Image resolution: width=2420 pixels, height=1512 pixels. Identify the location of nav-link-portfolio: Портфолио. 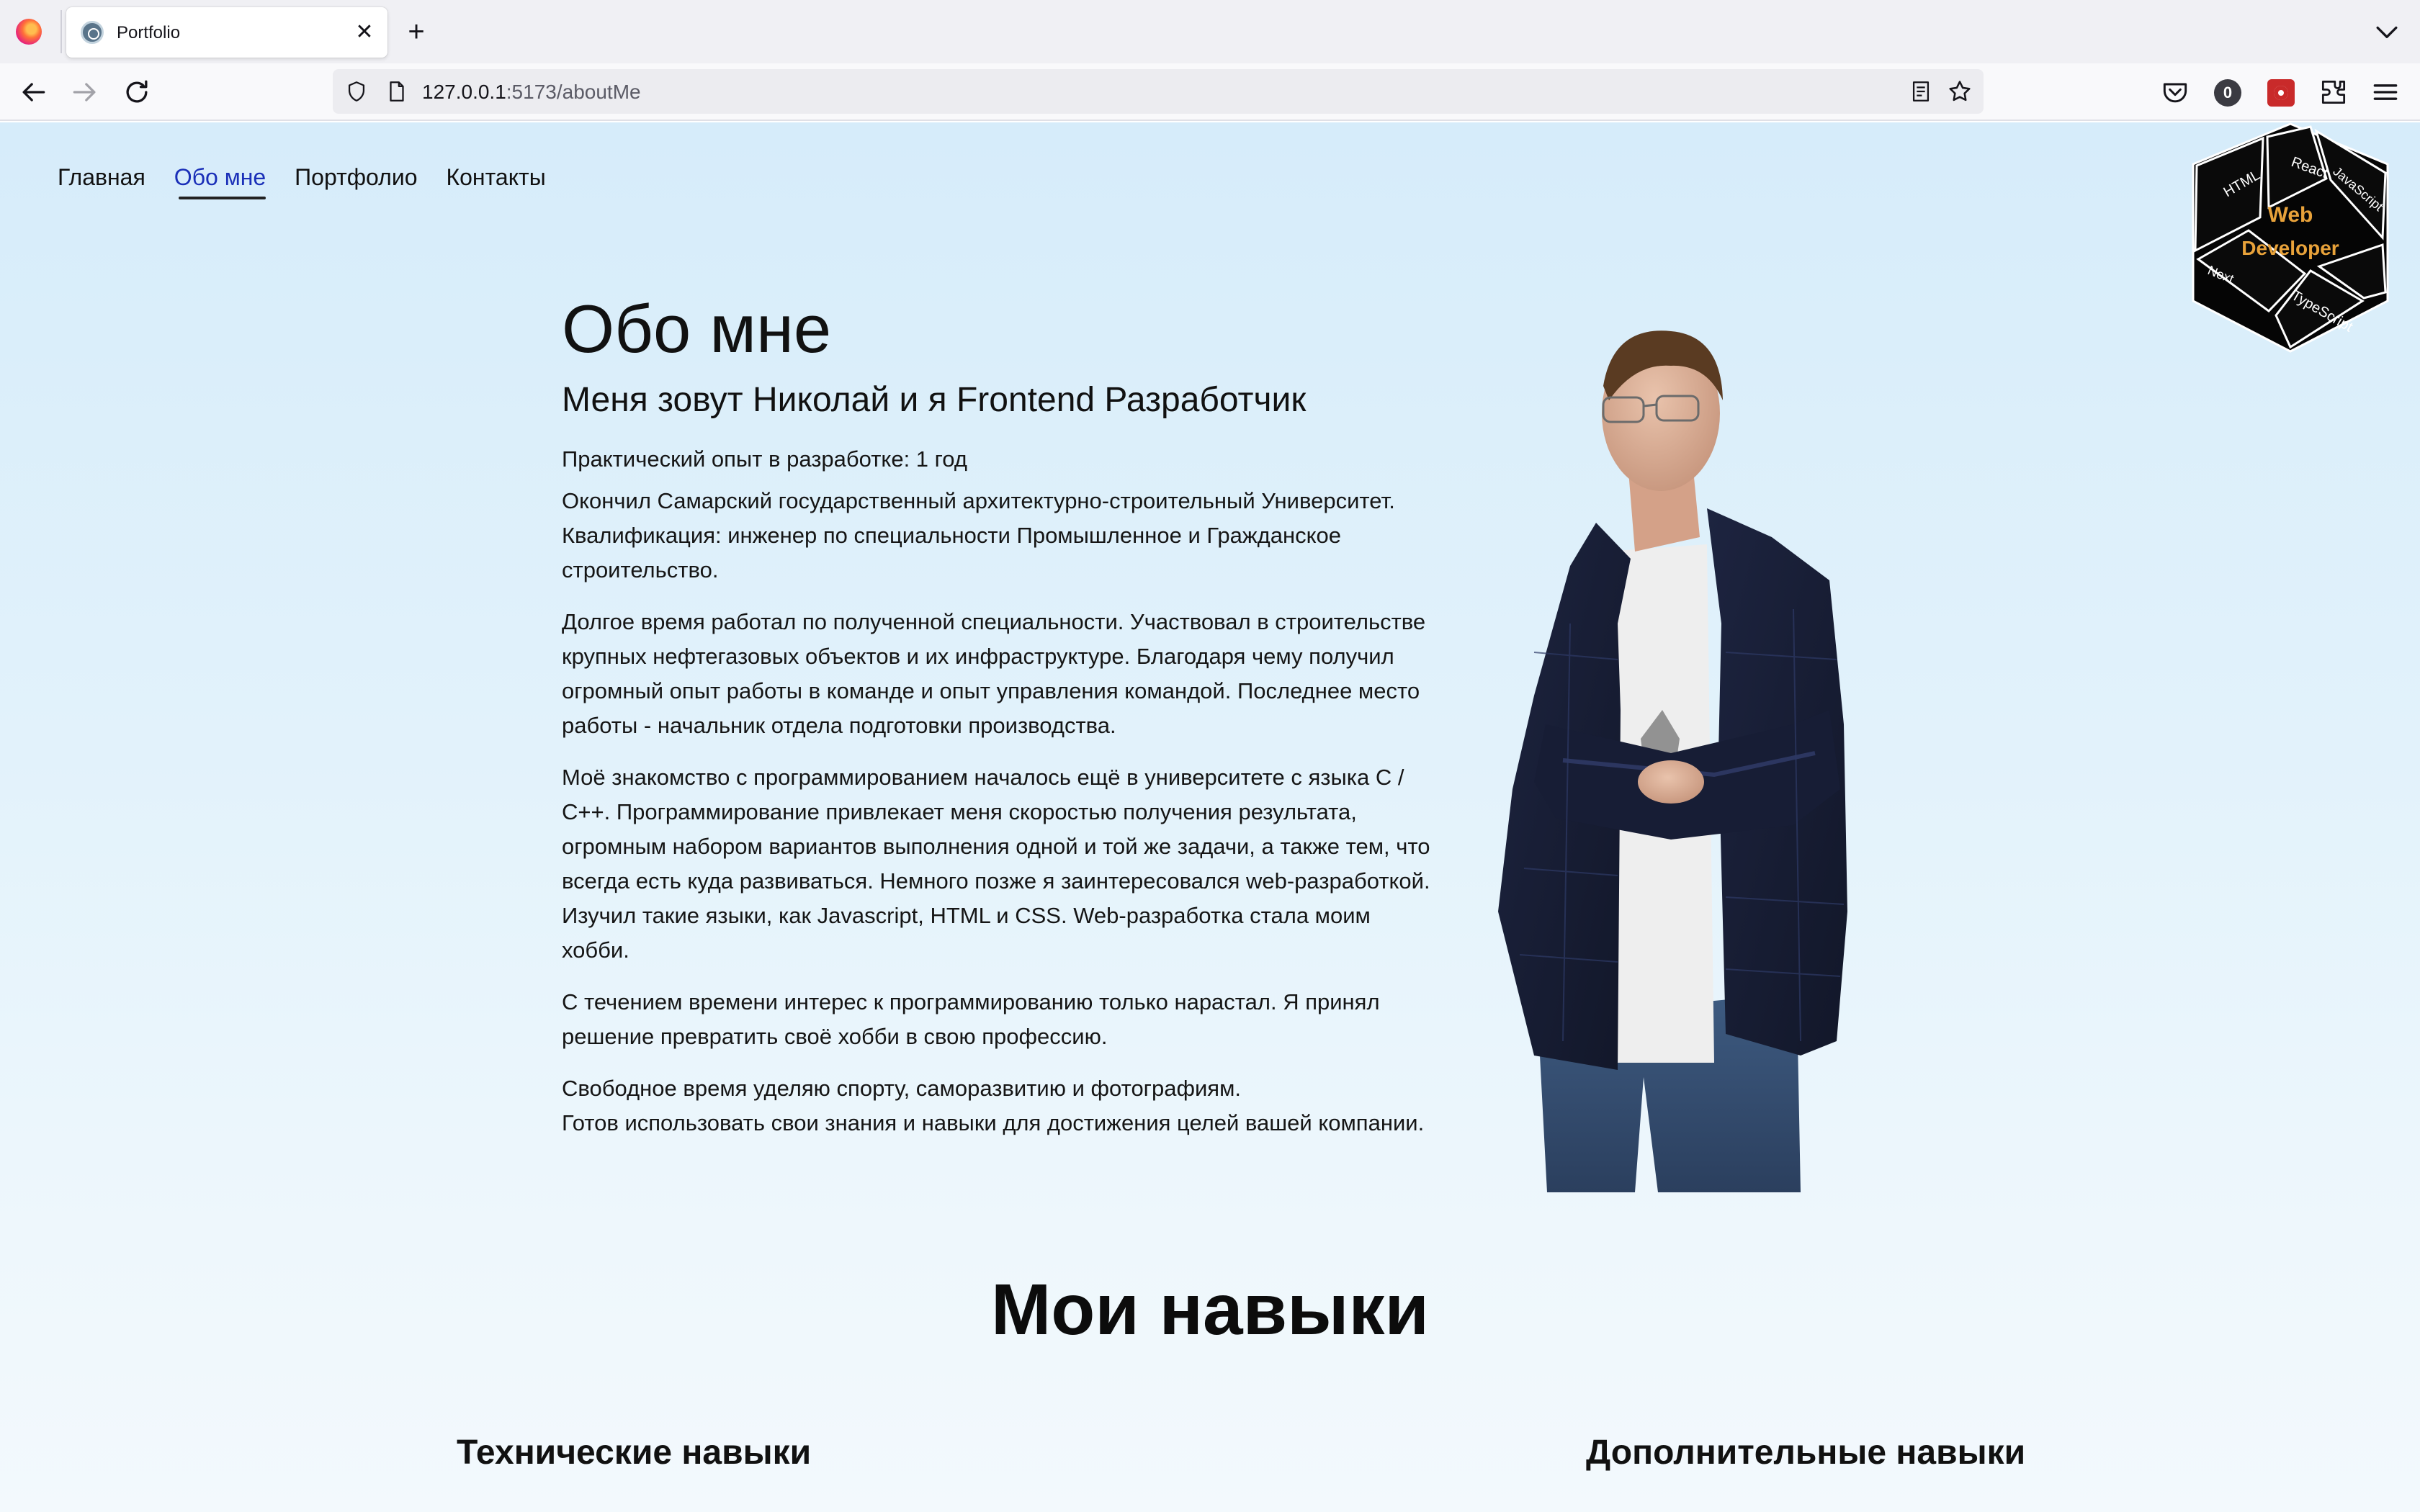
(356, 177).